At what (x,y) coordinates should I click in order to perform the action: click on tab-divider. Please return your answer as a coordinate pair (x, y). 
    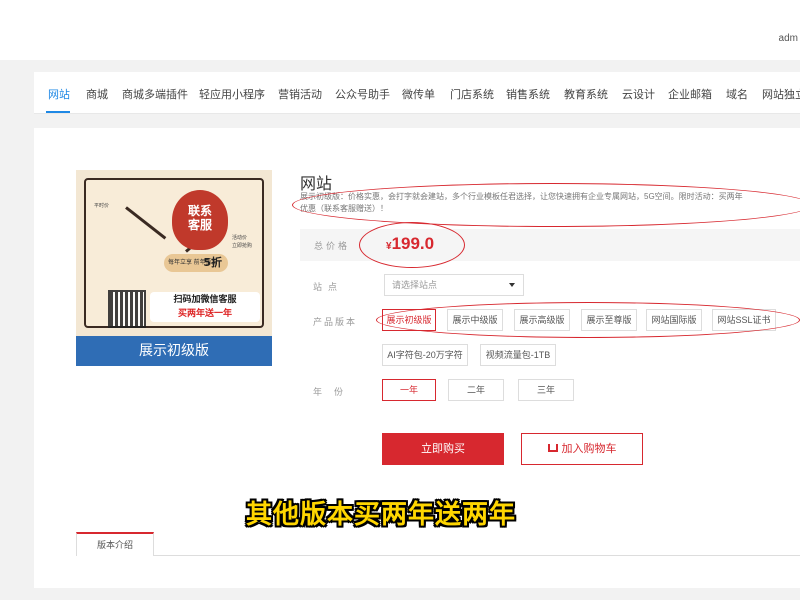
    Looking at the image, I should click on (477, 555).